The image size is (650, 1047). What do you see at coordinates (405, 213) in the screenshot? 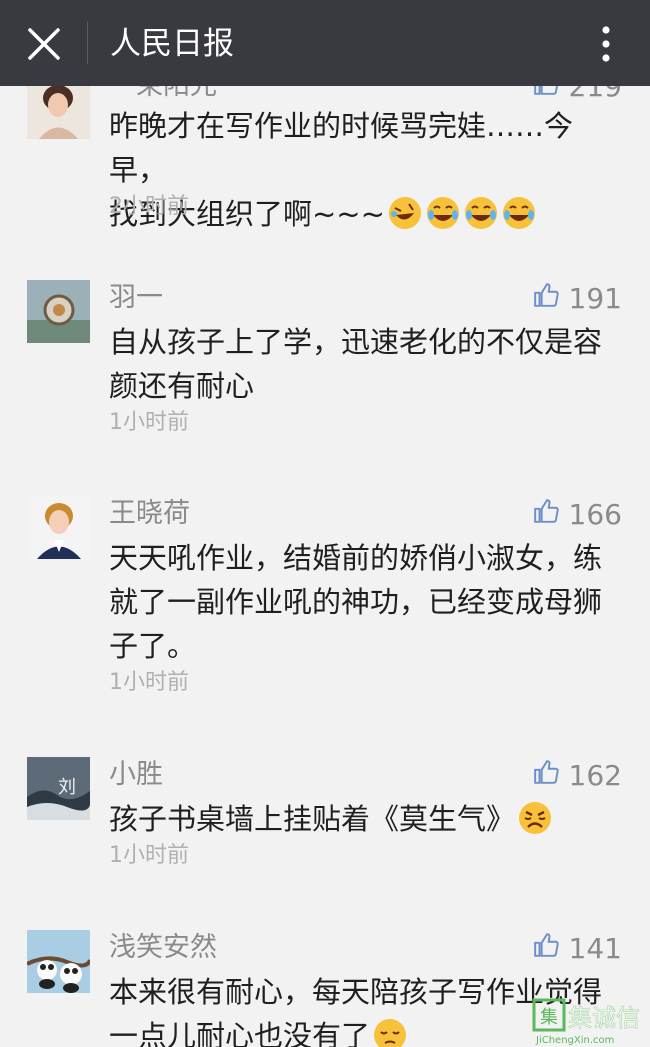
I see `rofl-emoji-icon` at bounding box center [405, 213].